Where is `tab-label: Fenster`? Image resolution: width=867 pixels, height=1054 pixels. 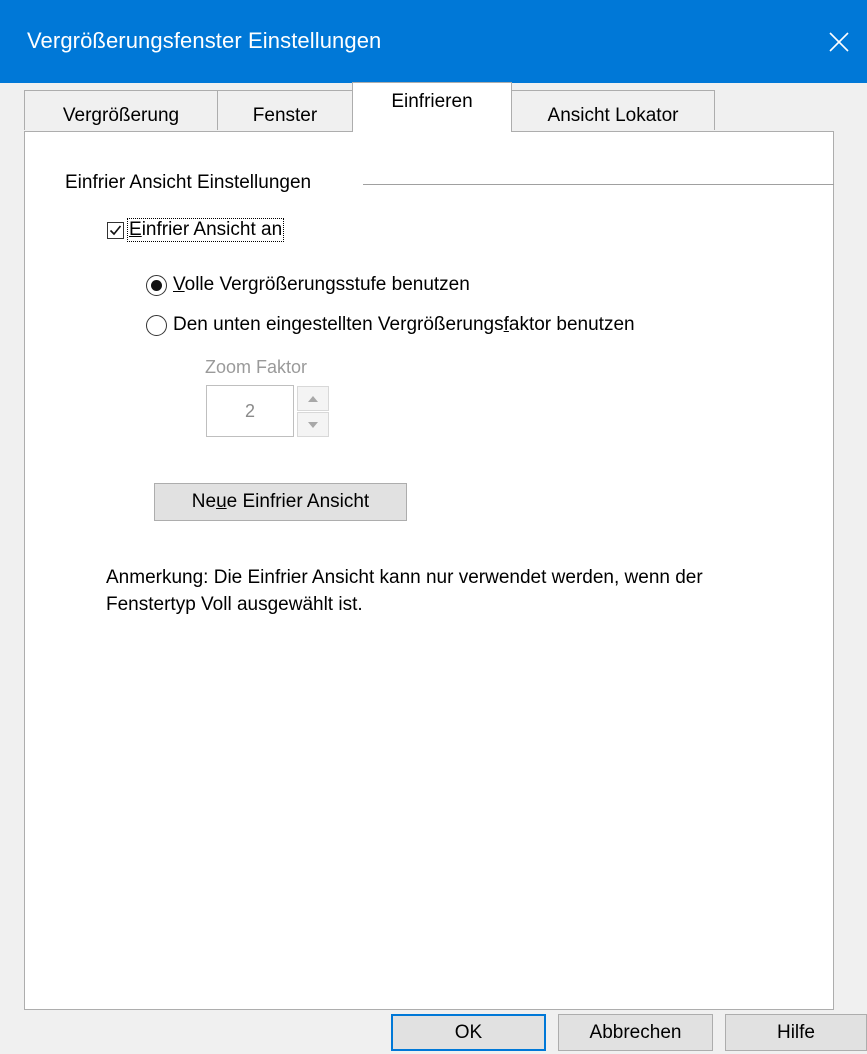
tab-label: Fenster is located at coordinates (285, 115).